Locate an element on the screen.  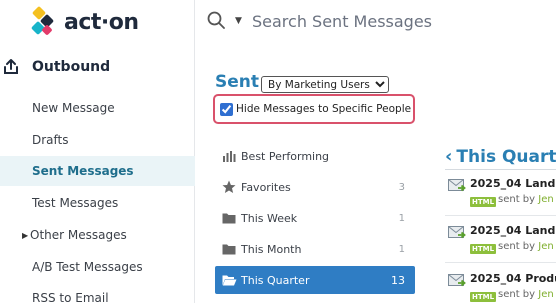
sidebar-item-sent-messages: Sent Messages is located at coordinates (97, 171).